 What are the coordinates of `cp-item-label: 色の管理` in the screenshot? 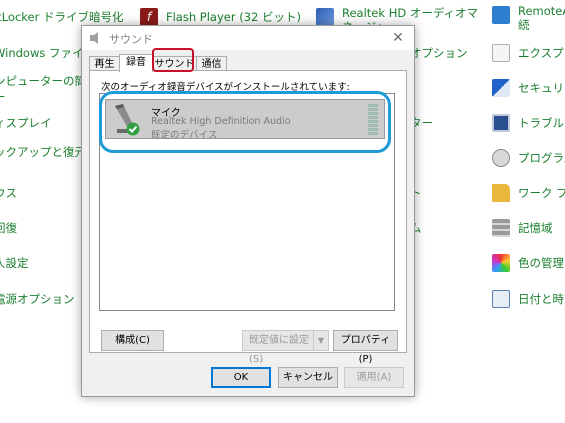 It's located at (541, 263).